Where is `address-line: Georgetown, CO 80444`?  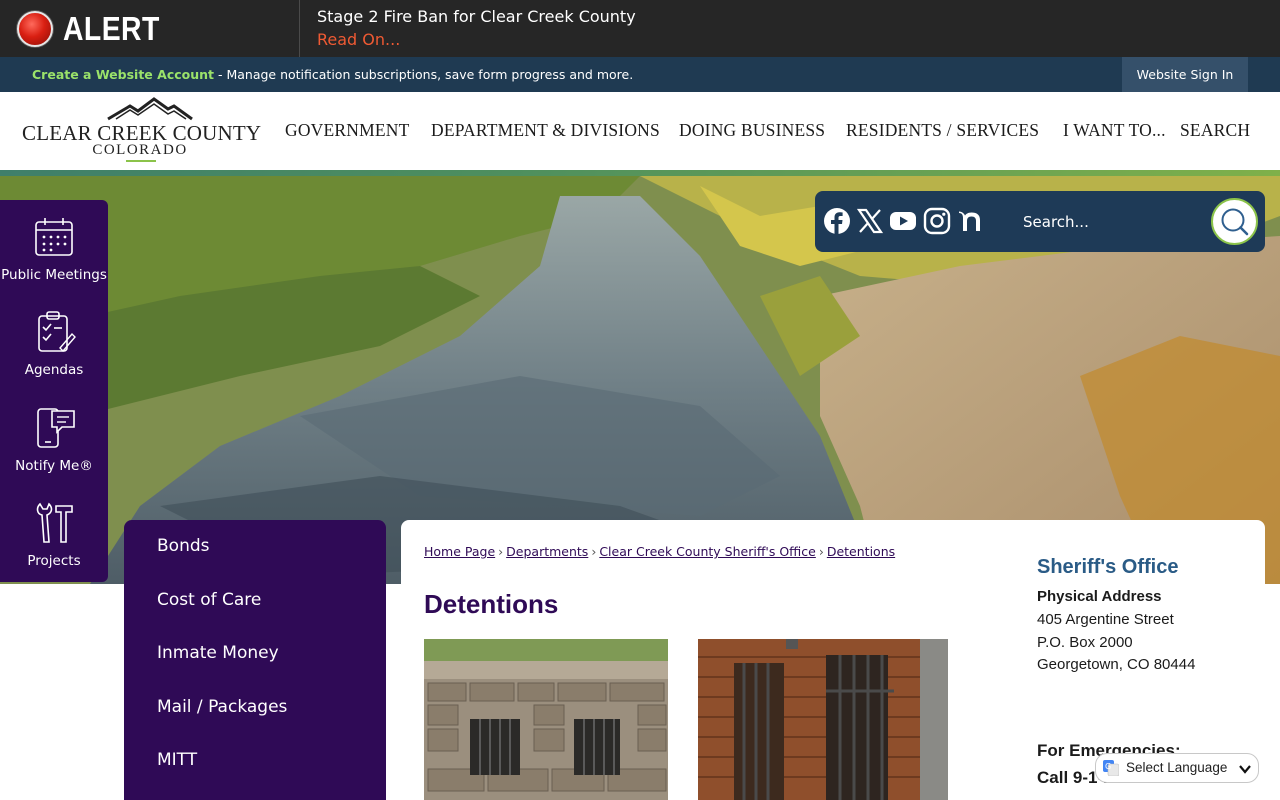
address-line: Georgetown, CO 80444 is located at coordinates (1116, 664).